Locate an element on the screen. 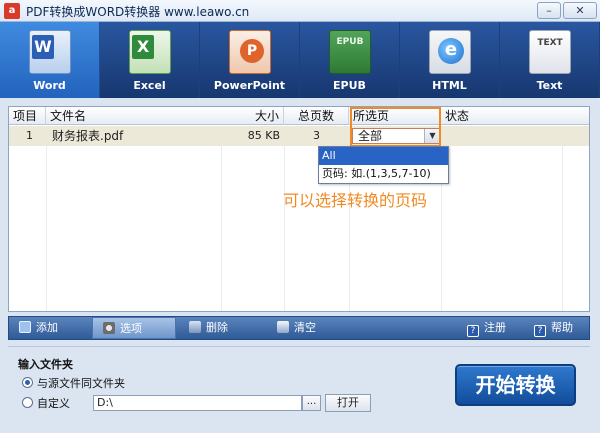 This screenshot has height=433, width=600. text-icon is located at coordinates (550, 52).